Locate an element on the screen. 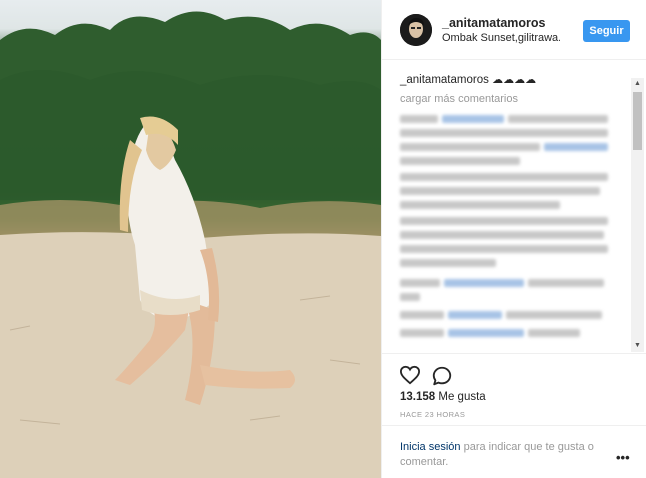 Image resolution: width=646 pixels, height=478 pixels. likes-number: 13.158 is located at coordinates (418, 397).